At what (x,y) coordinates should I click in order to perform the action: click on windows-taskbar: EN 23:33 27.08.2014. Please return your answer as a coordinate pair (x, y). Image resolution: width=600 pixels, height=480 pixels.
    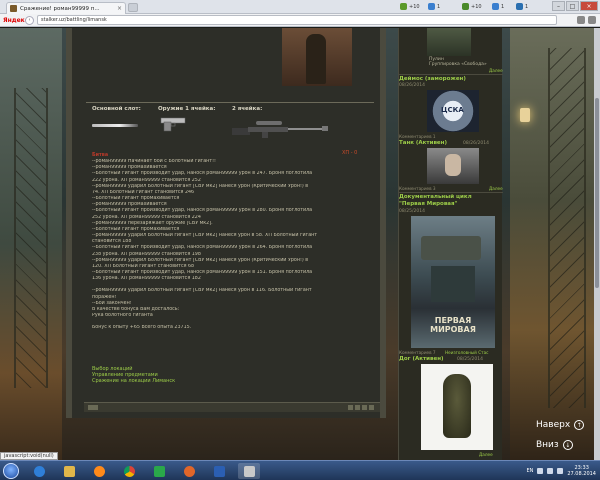
    Looking at the image, I should click on (300, 470).